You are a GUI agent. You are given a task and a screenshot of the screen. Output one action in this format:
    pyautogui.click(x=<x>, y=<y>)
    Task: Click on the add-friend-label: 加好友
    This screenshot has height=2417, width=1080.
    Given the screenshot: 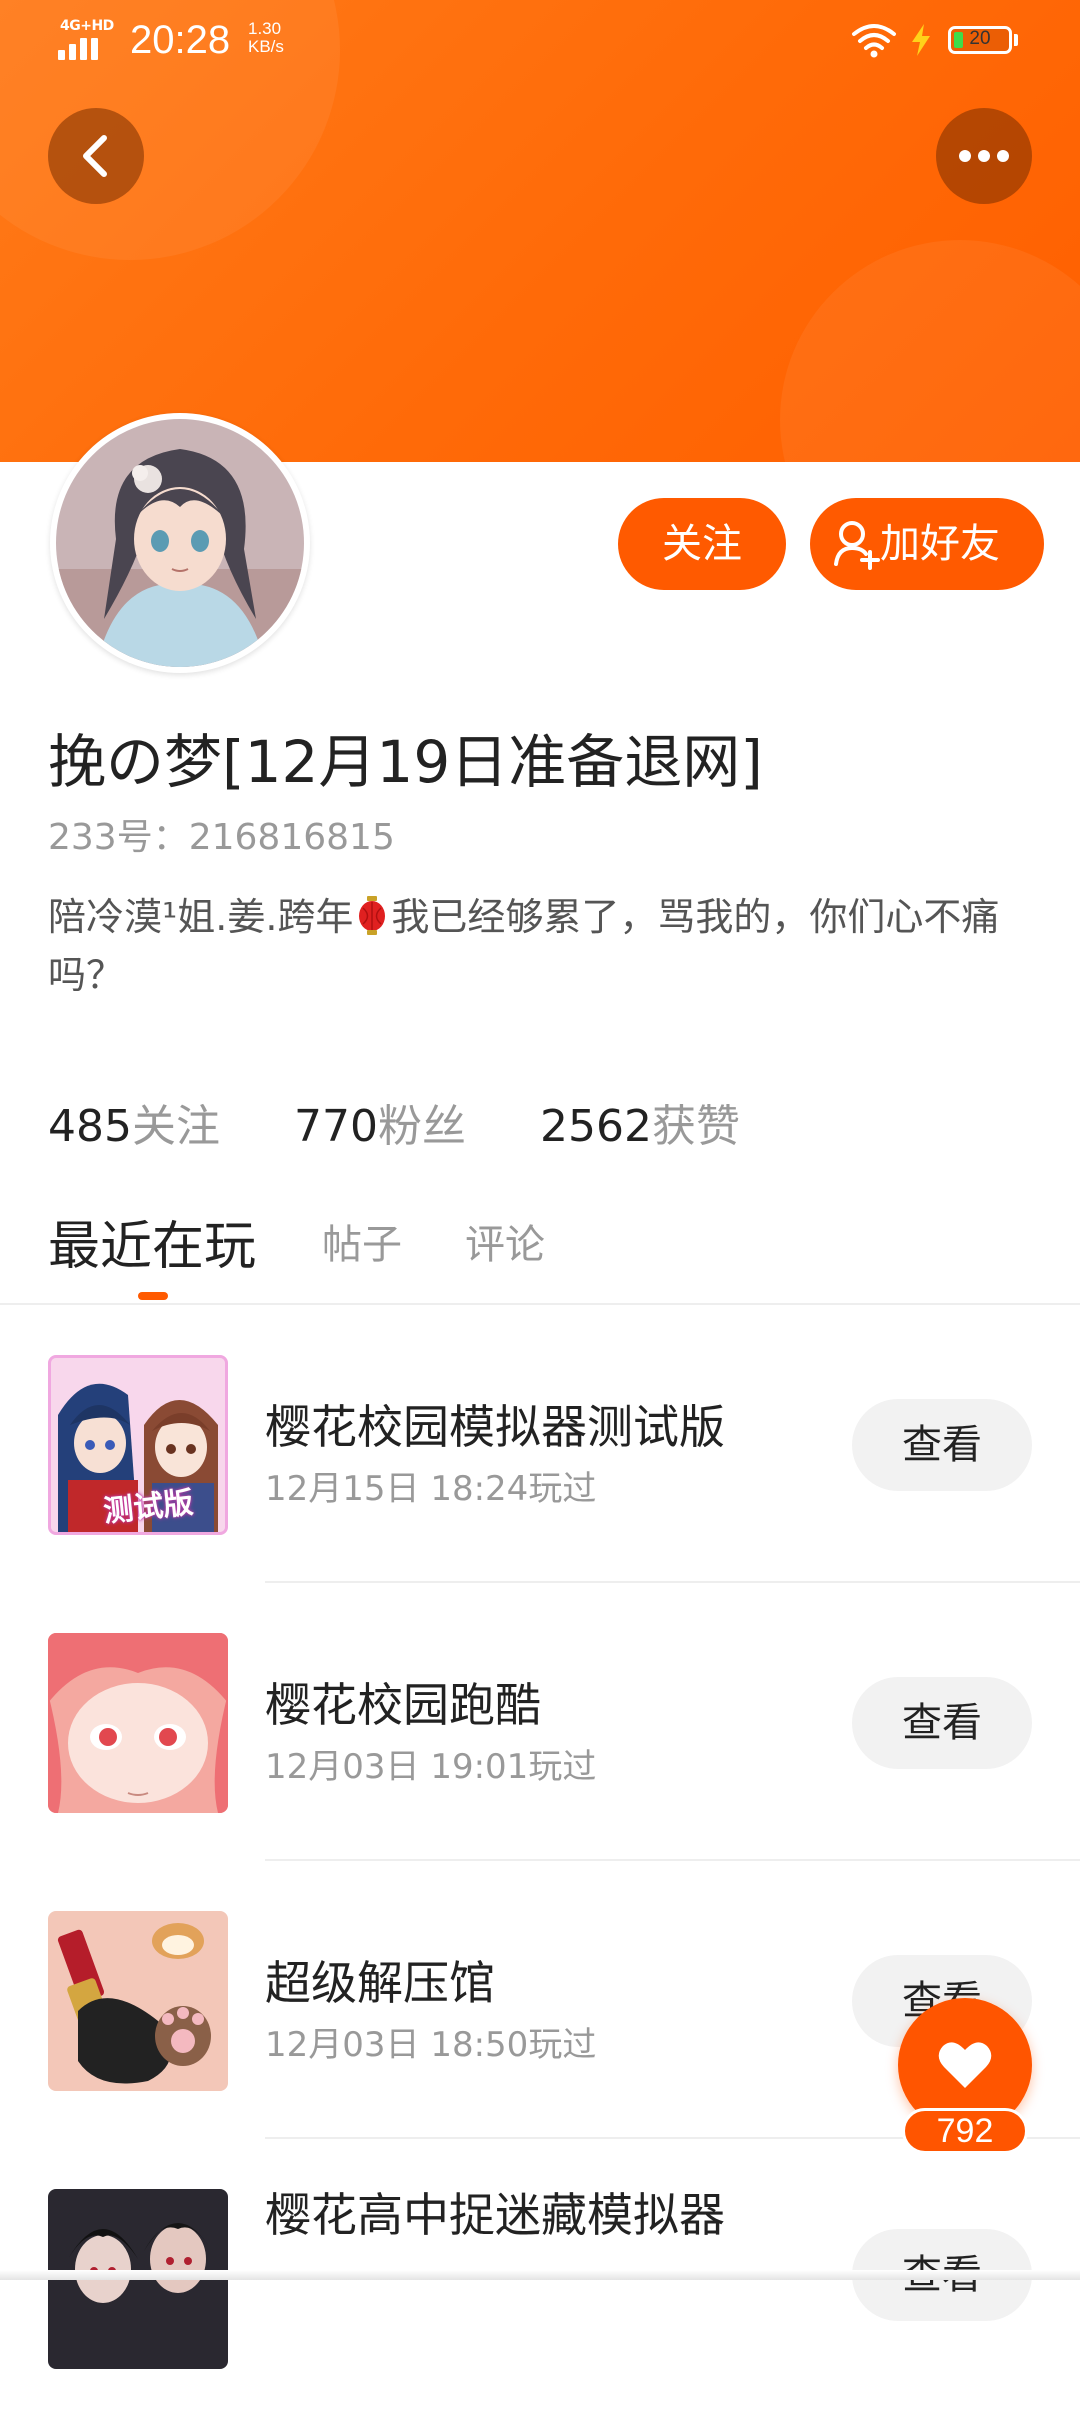 What is the action you would take?
    pyautogui.click(x=940, y=544)
    